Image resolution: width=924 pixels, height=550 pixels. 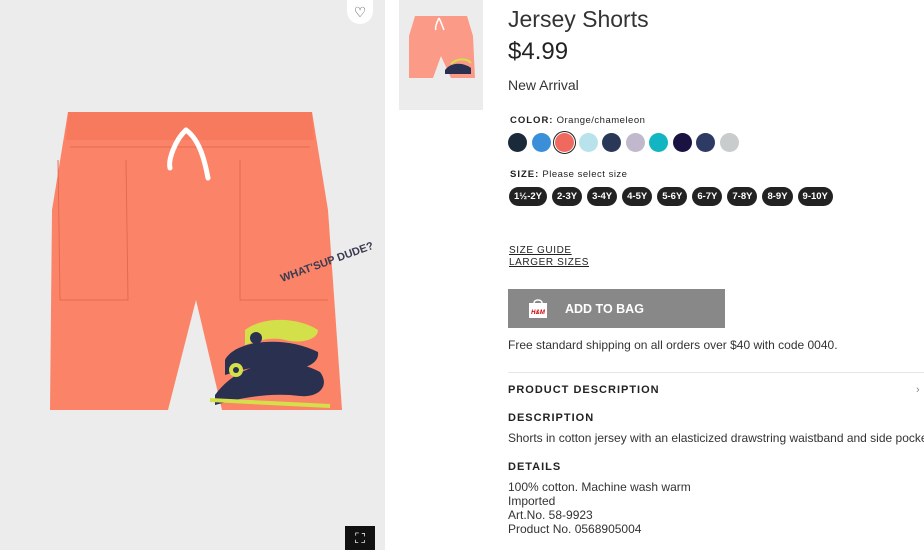 I want to click on size-guide-link: SIZE GUIDE, so click(x=549, y=251).